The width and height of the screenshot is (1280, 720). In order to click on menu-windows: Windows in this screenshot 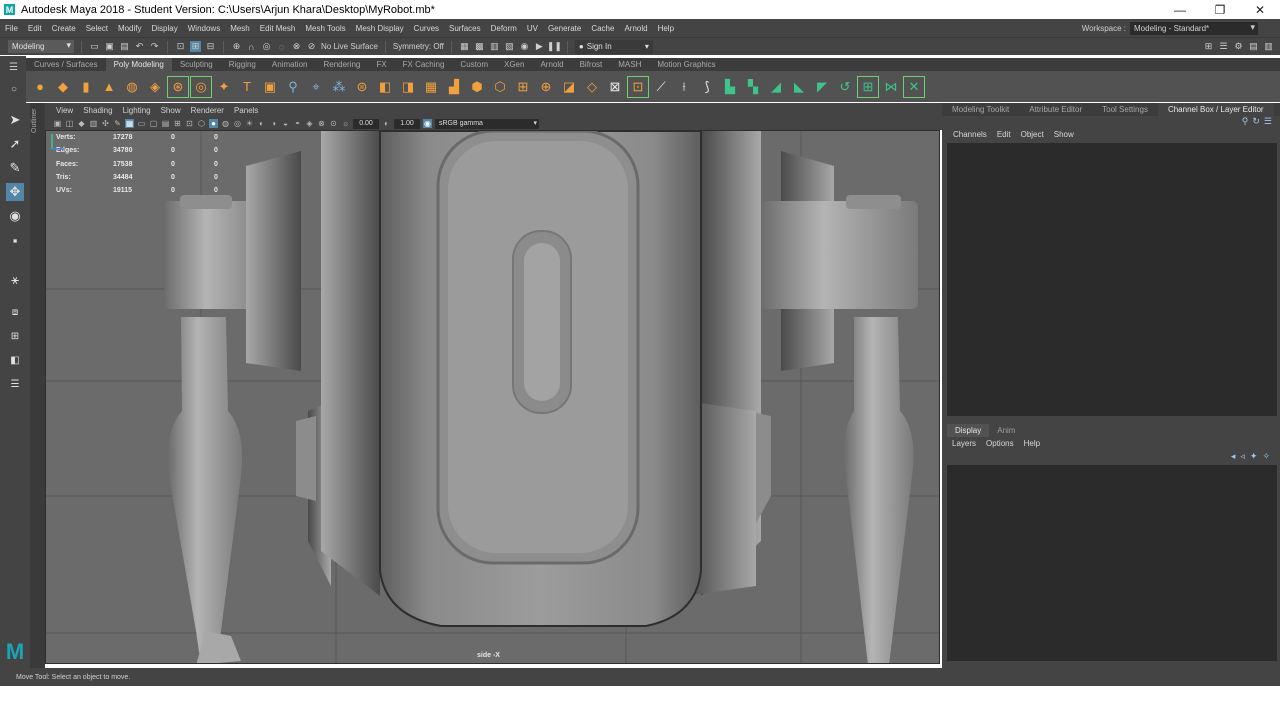, I will do `click(204, 28)`.